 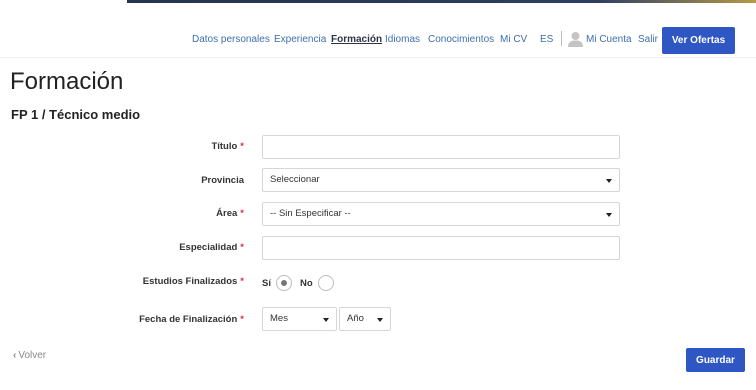 What do you see at coordinates (211, 247) in the screenshot?
I see `especialidad-label: Especialidad *` at bounding box center [211, 247].